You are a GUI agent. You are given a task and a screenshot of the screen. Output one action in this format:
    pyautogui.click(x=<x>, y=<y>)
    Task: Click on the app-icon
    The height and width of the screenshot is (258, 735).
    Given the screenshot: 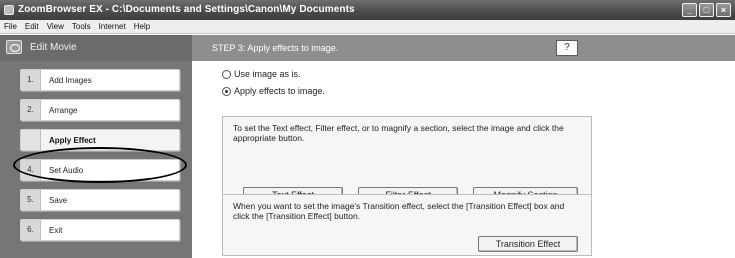 What is the action you would take?
    pyautogui.click(x=9, y=10)
    